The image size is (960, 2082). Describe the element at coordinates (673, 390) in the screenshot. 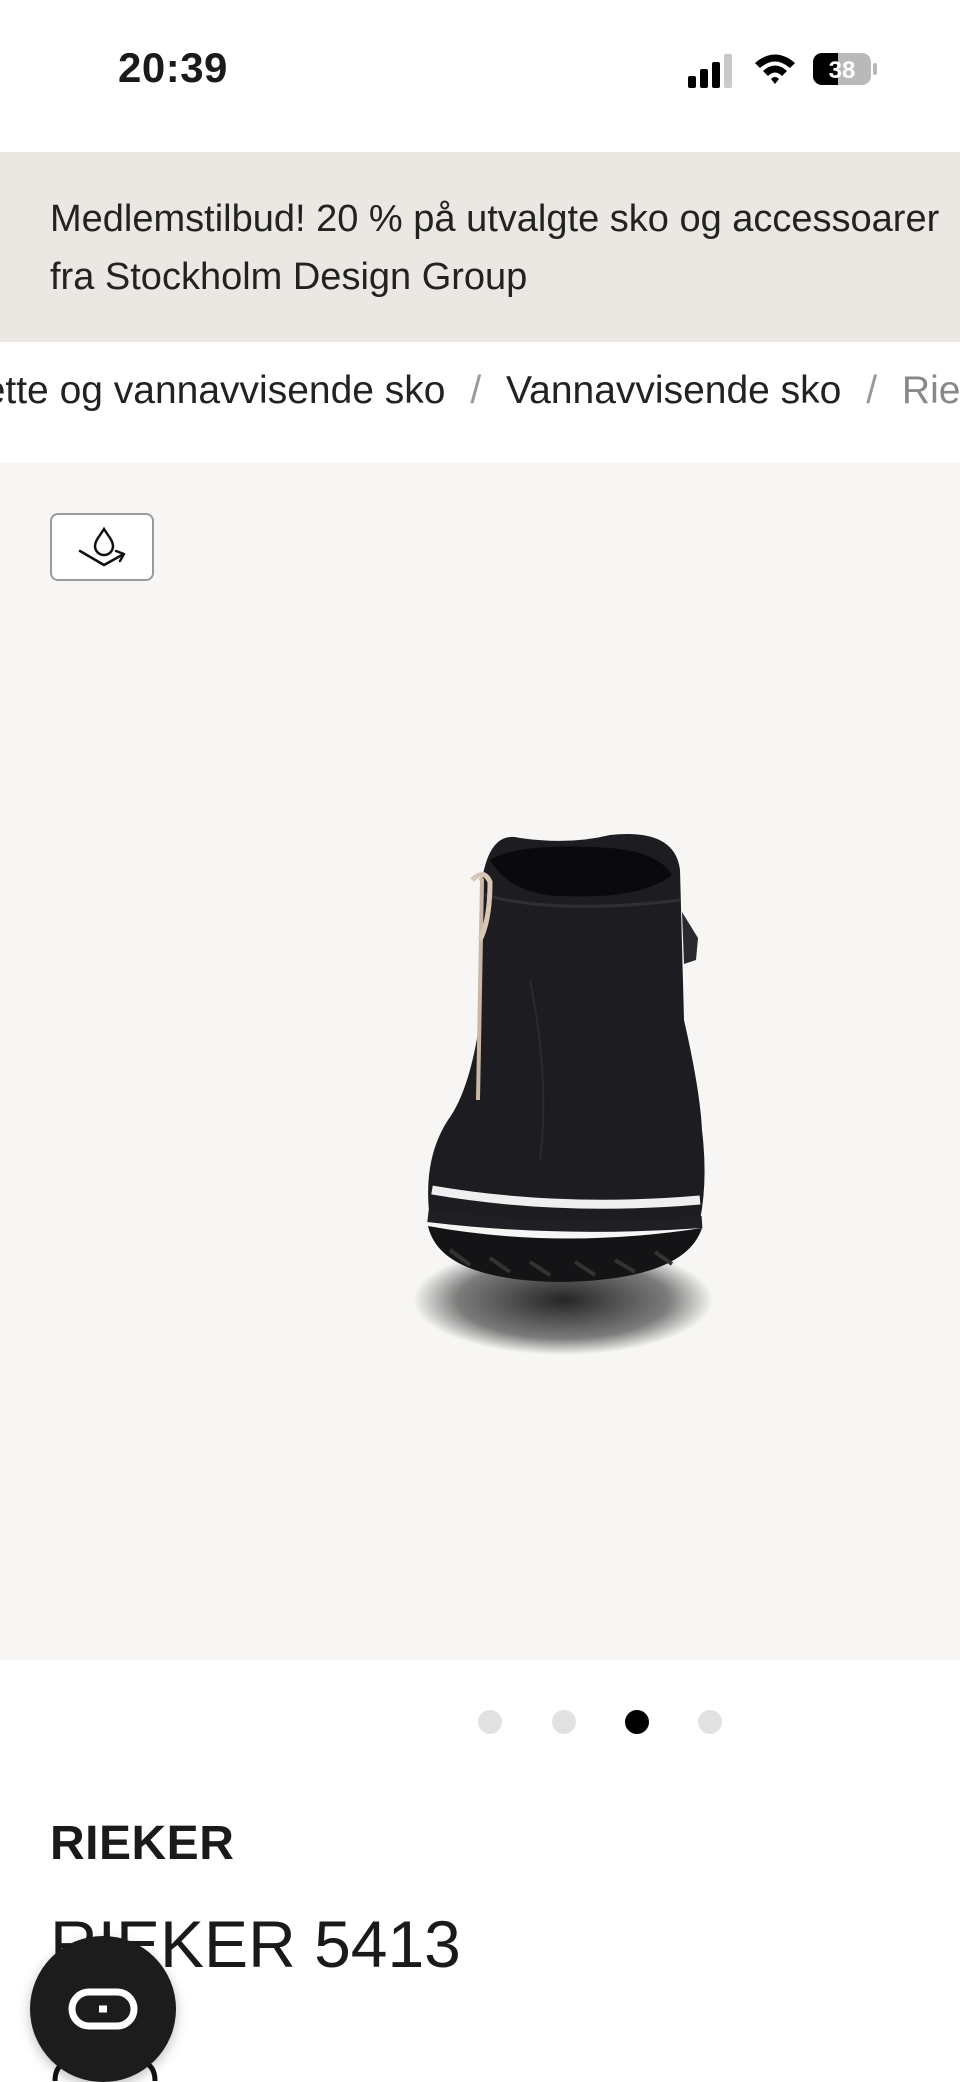

I see `breadcrumb-item-vannavvisende-sko: Vannavvisende sko` at that location.